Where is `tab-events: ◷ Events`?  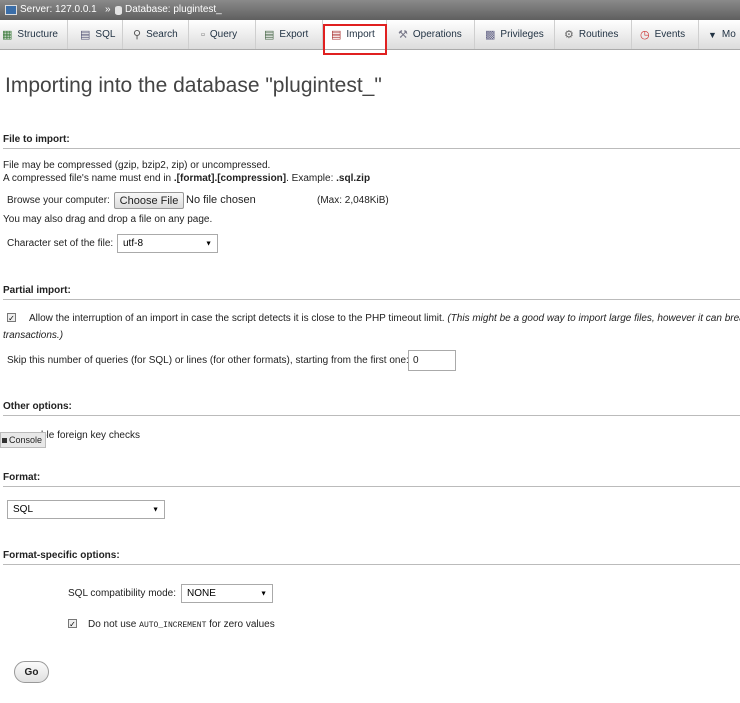
tab-events: ◷ Events is located at coordinates (665, 34).